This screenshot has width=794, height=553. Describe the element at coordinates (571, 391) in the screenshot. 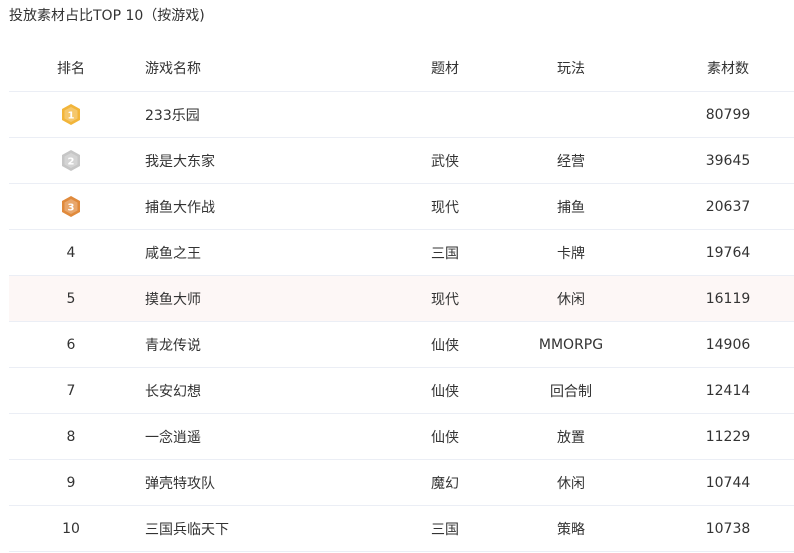

I see `game-gameplay: 回合制` at that location.